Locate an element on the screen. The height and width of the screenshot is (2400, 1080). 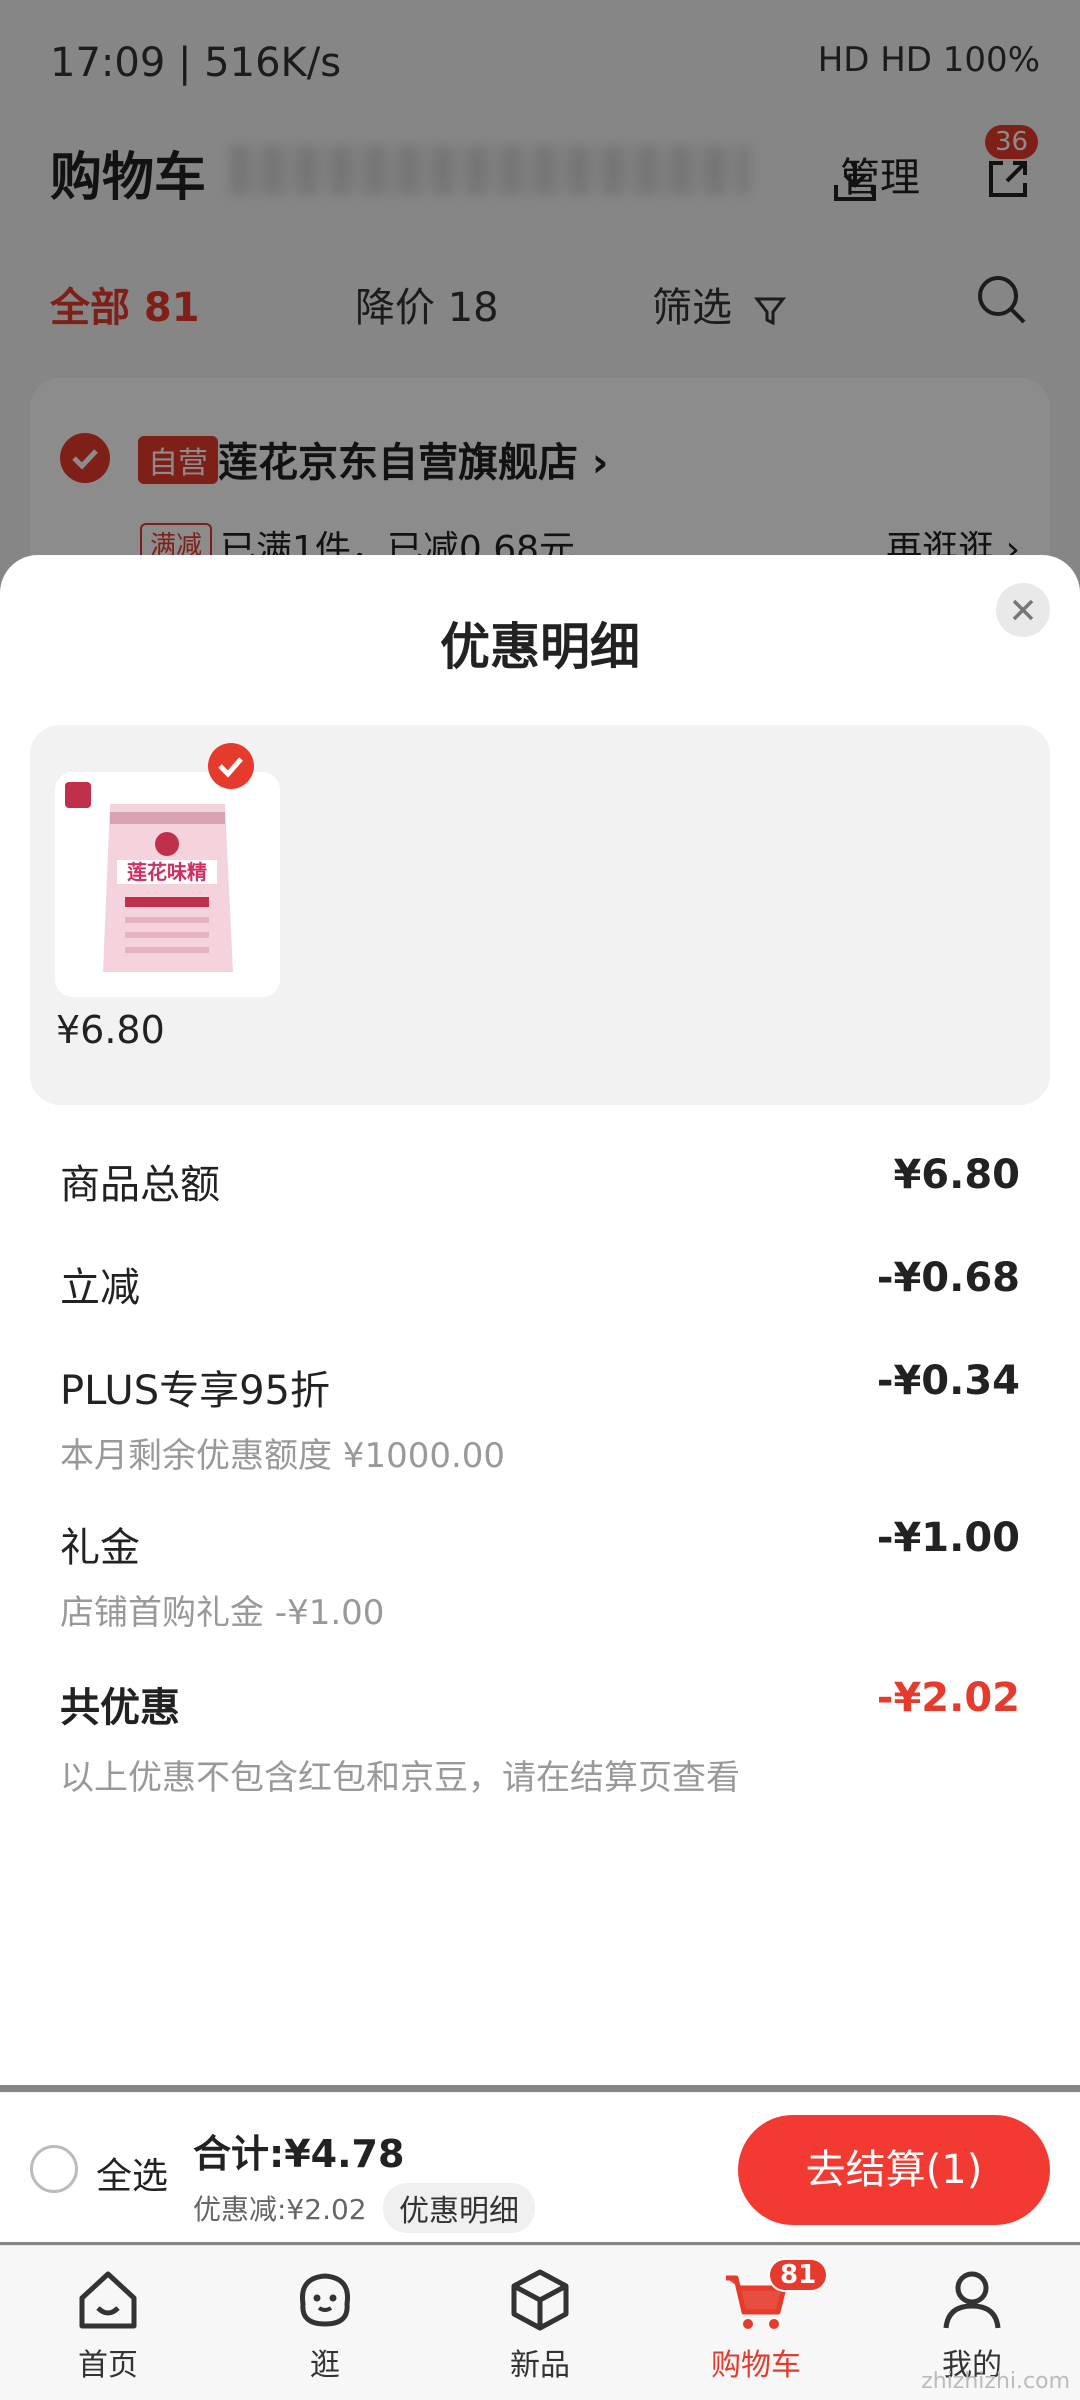
nav-browse: 逛 is located at coordinates (325, 2324).